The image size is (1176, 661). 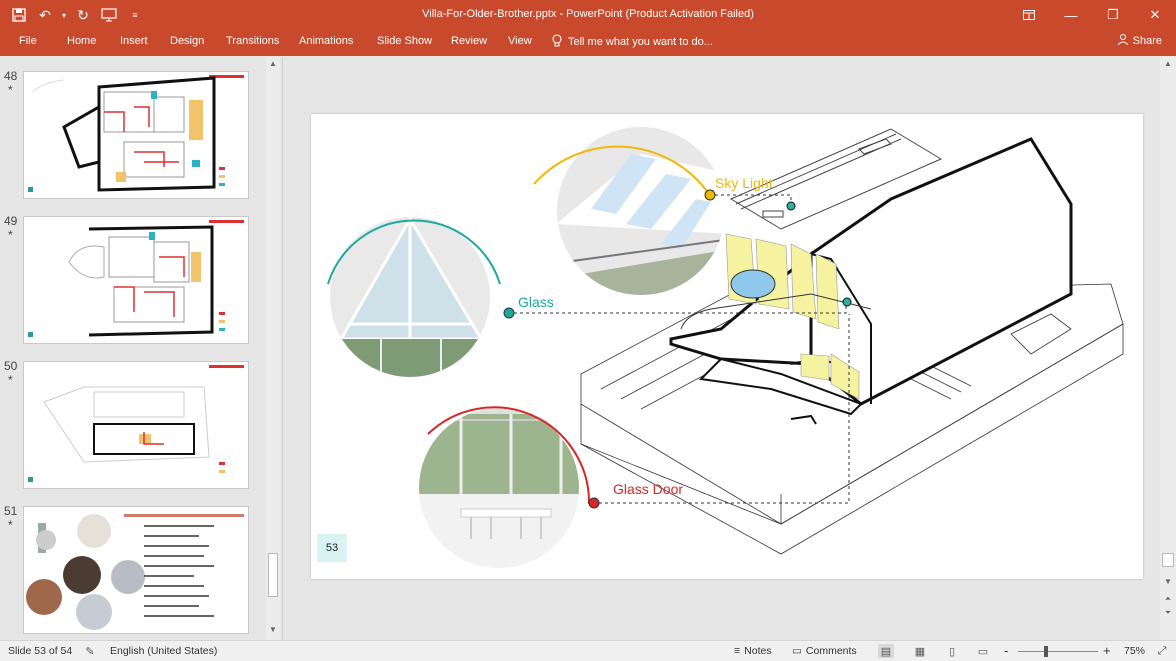 What do you see at coordinates (1168, 348) in the screenshot?
I see `slide-vertical-scrollbar: ▲ ▼ ⏶ ⏷` at bounding box center [1168, 348].